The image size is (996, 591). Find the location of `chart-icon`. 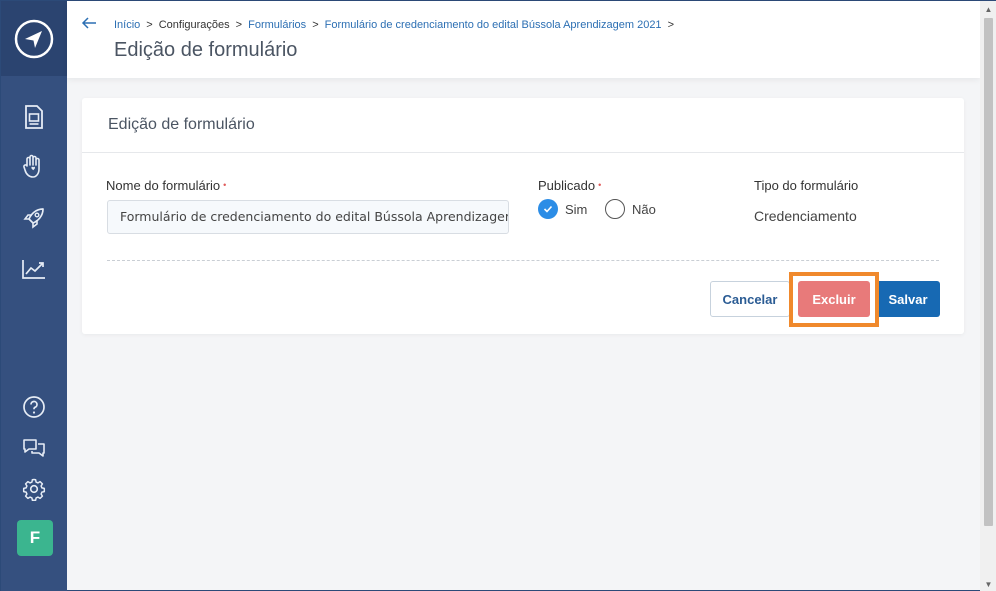

chart-icon is located at coordinates (33, 269).